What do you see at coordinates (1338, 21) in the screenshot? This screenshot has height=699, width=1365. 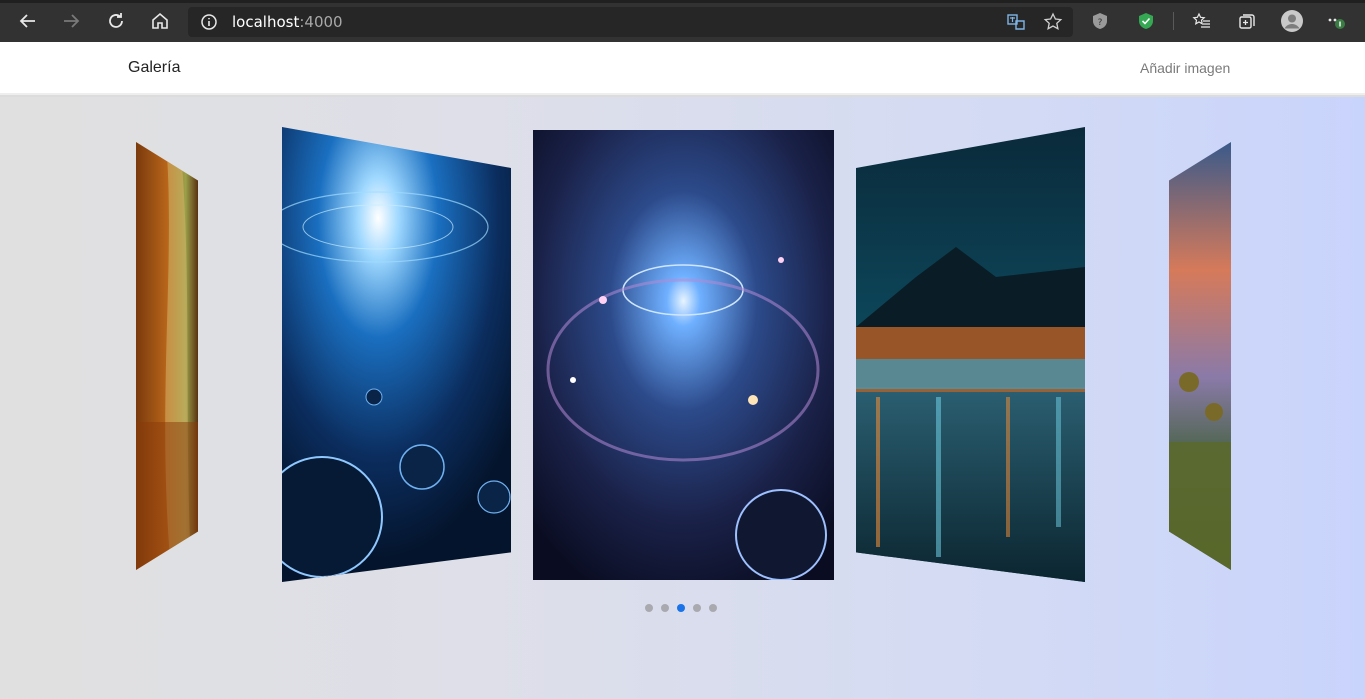 I see `more-icon` at bounding box center [1338, 21].